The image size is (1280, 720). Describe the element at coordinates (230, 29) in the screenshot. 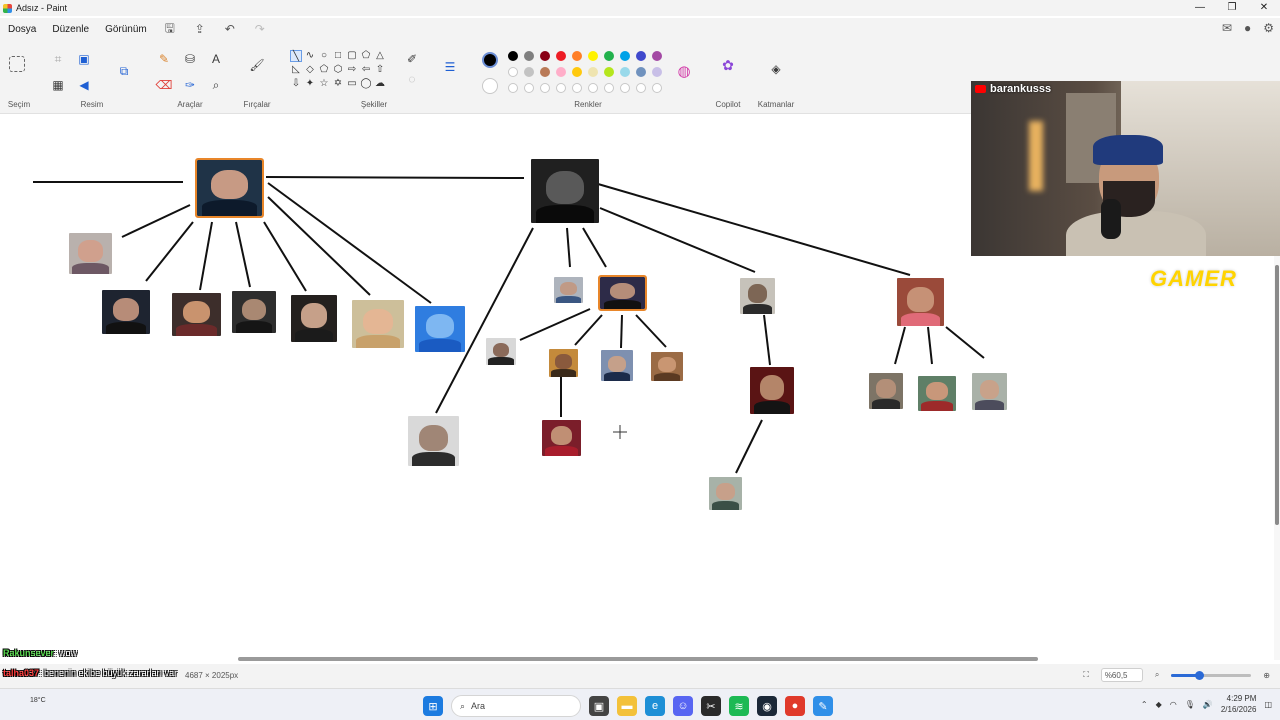

I see `undo-icon: ↶` at that location.